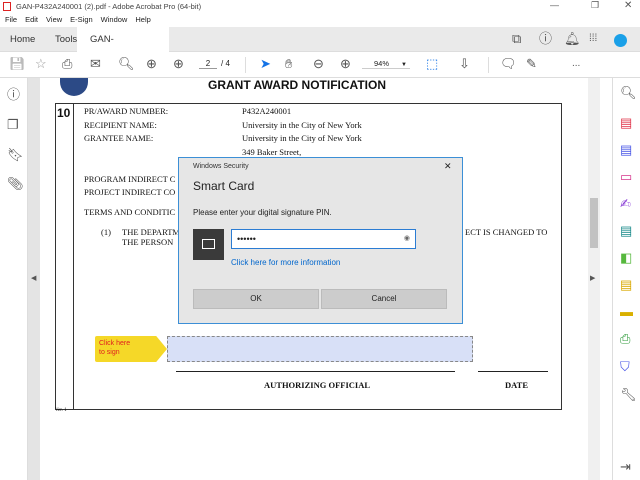 This screenshot has height=480, width=640. I want to click on program-indirect-label: PROGRAM INDIRECT C, so click(130, 179).